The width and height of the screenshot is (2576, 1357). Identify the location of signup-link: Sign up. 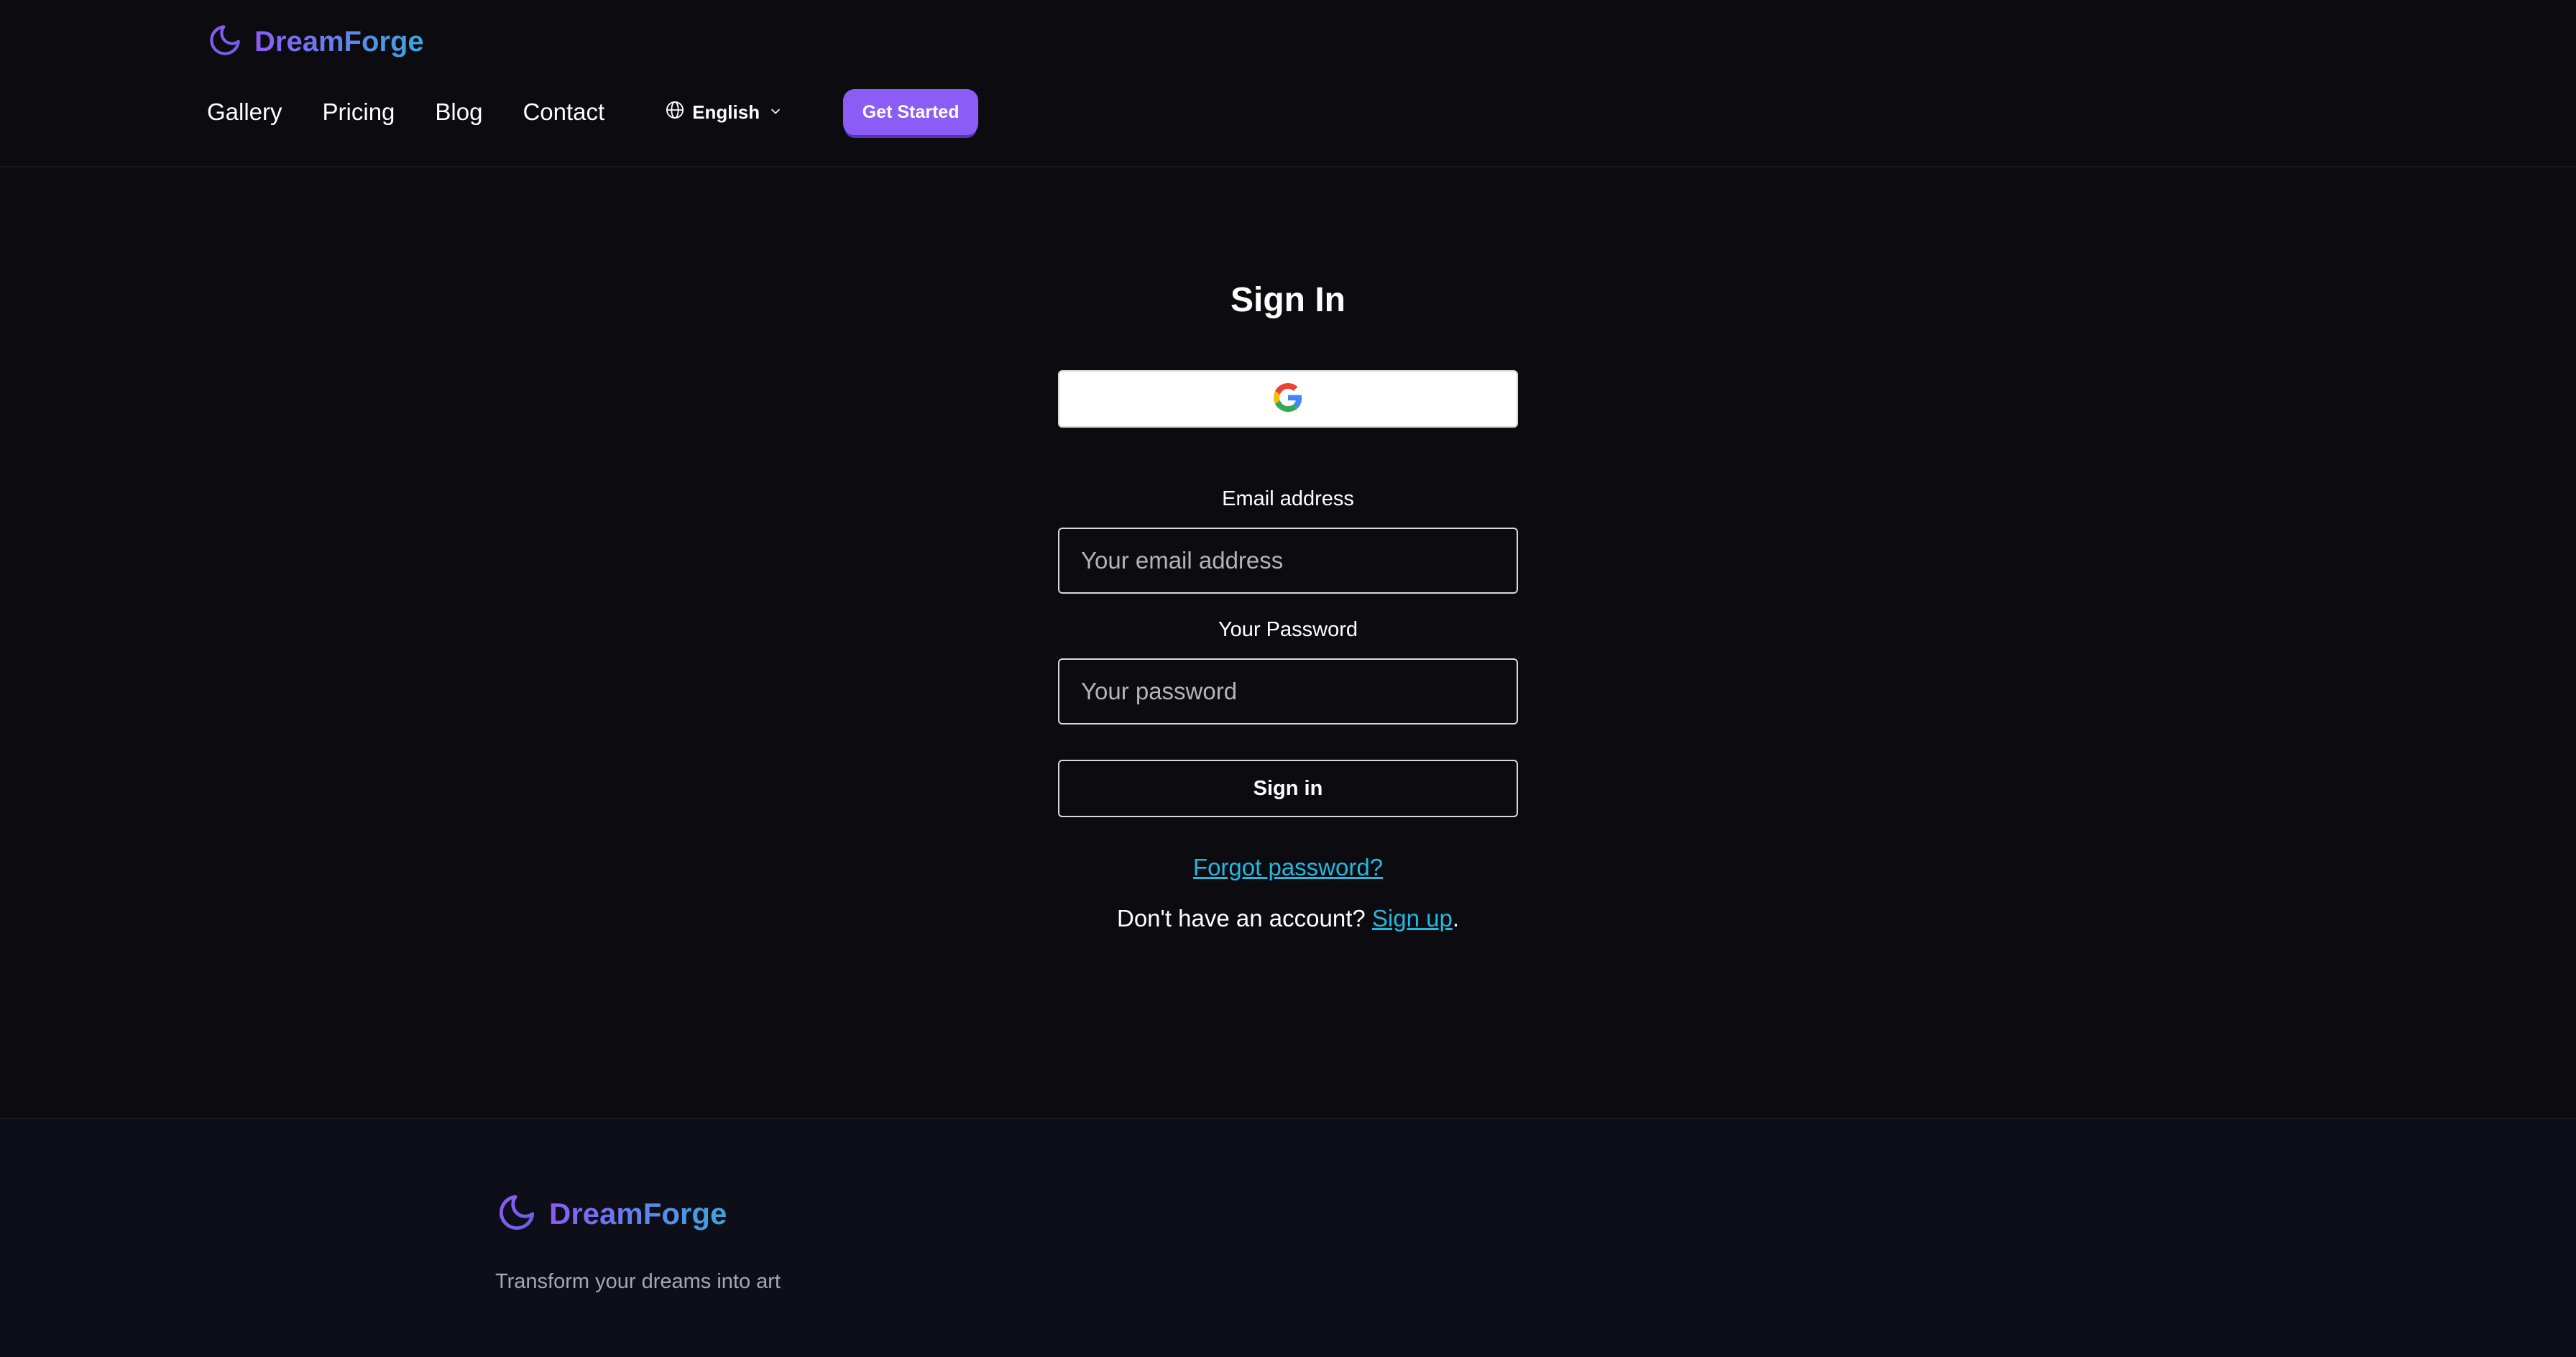
(1412, 918).